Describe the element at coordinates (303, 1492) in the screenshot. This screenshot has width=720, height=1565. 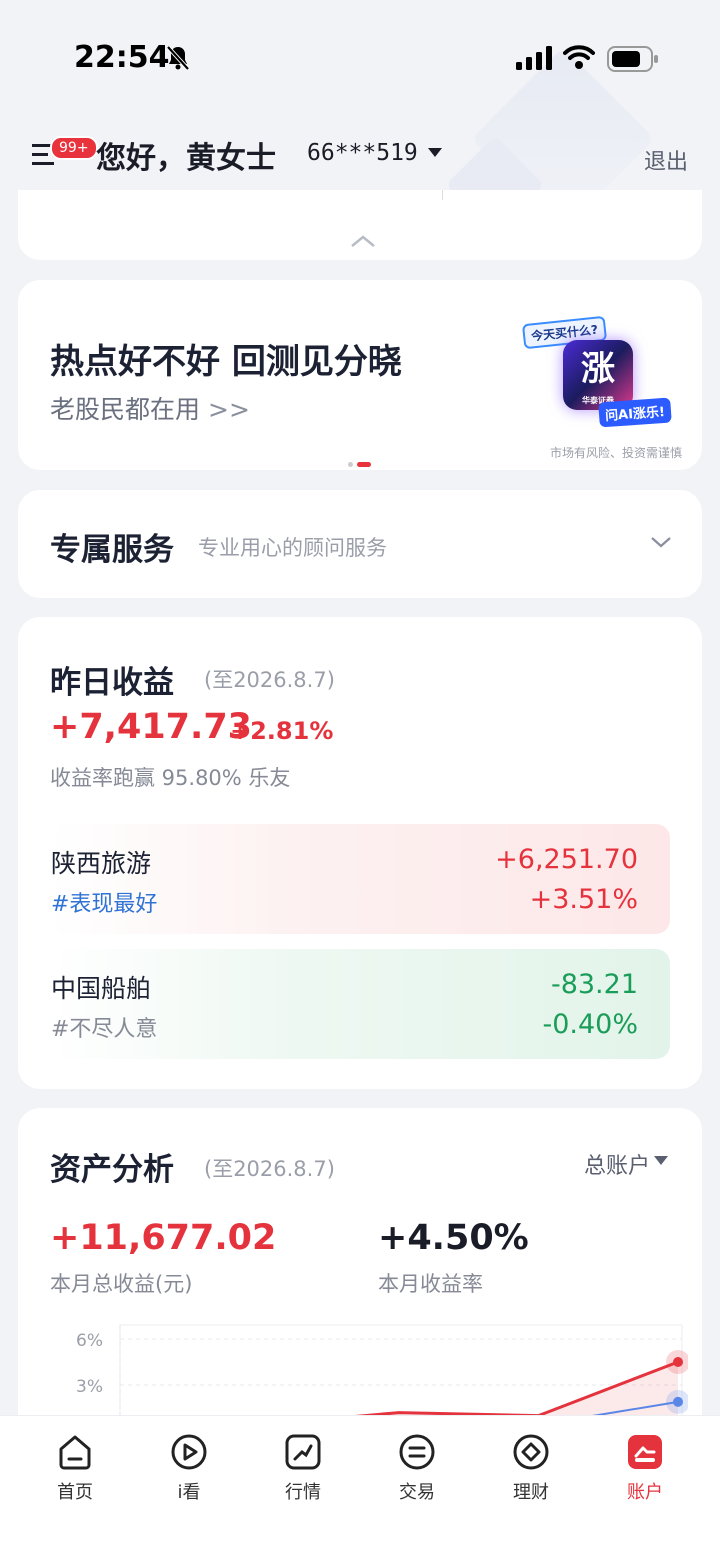
I see `tab-label: 行情` at that location.